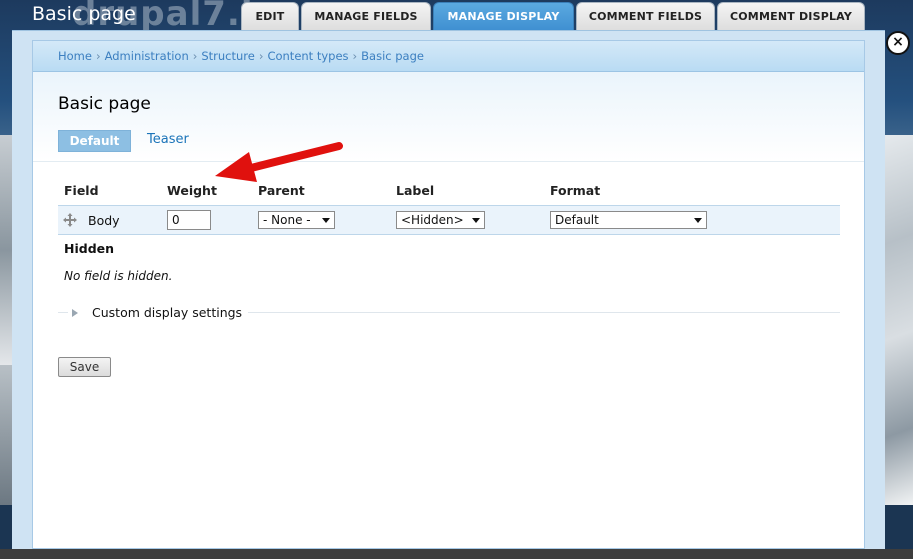  I want to click on label-select: <Hidden>, so click(440, 220).